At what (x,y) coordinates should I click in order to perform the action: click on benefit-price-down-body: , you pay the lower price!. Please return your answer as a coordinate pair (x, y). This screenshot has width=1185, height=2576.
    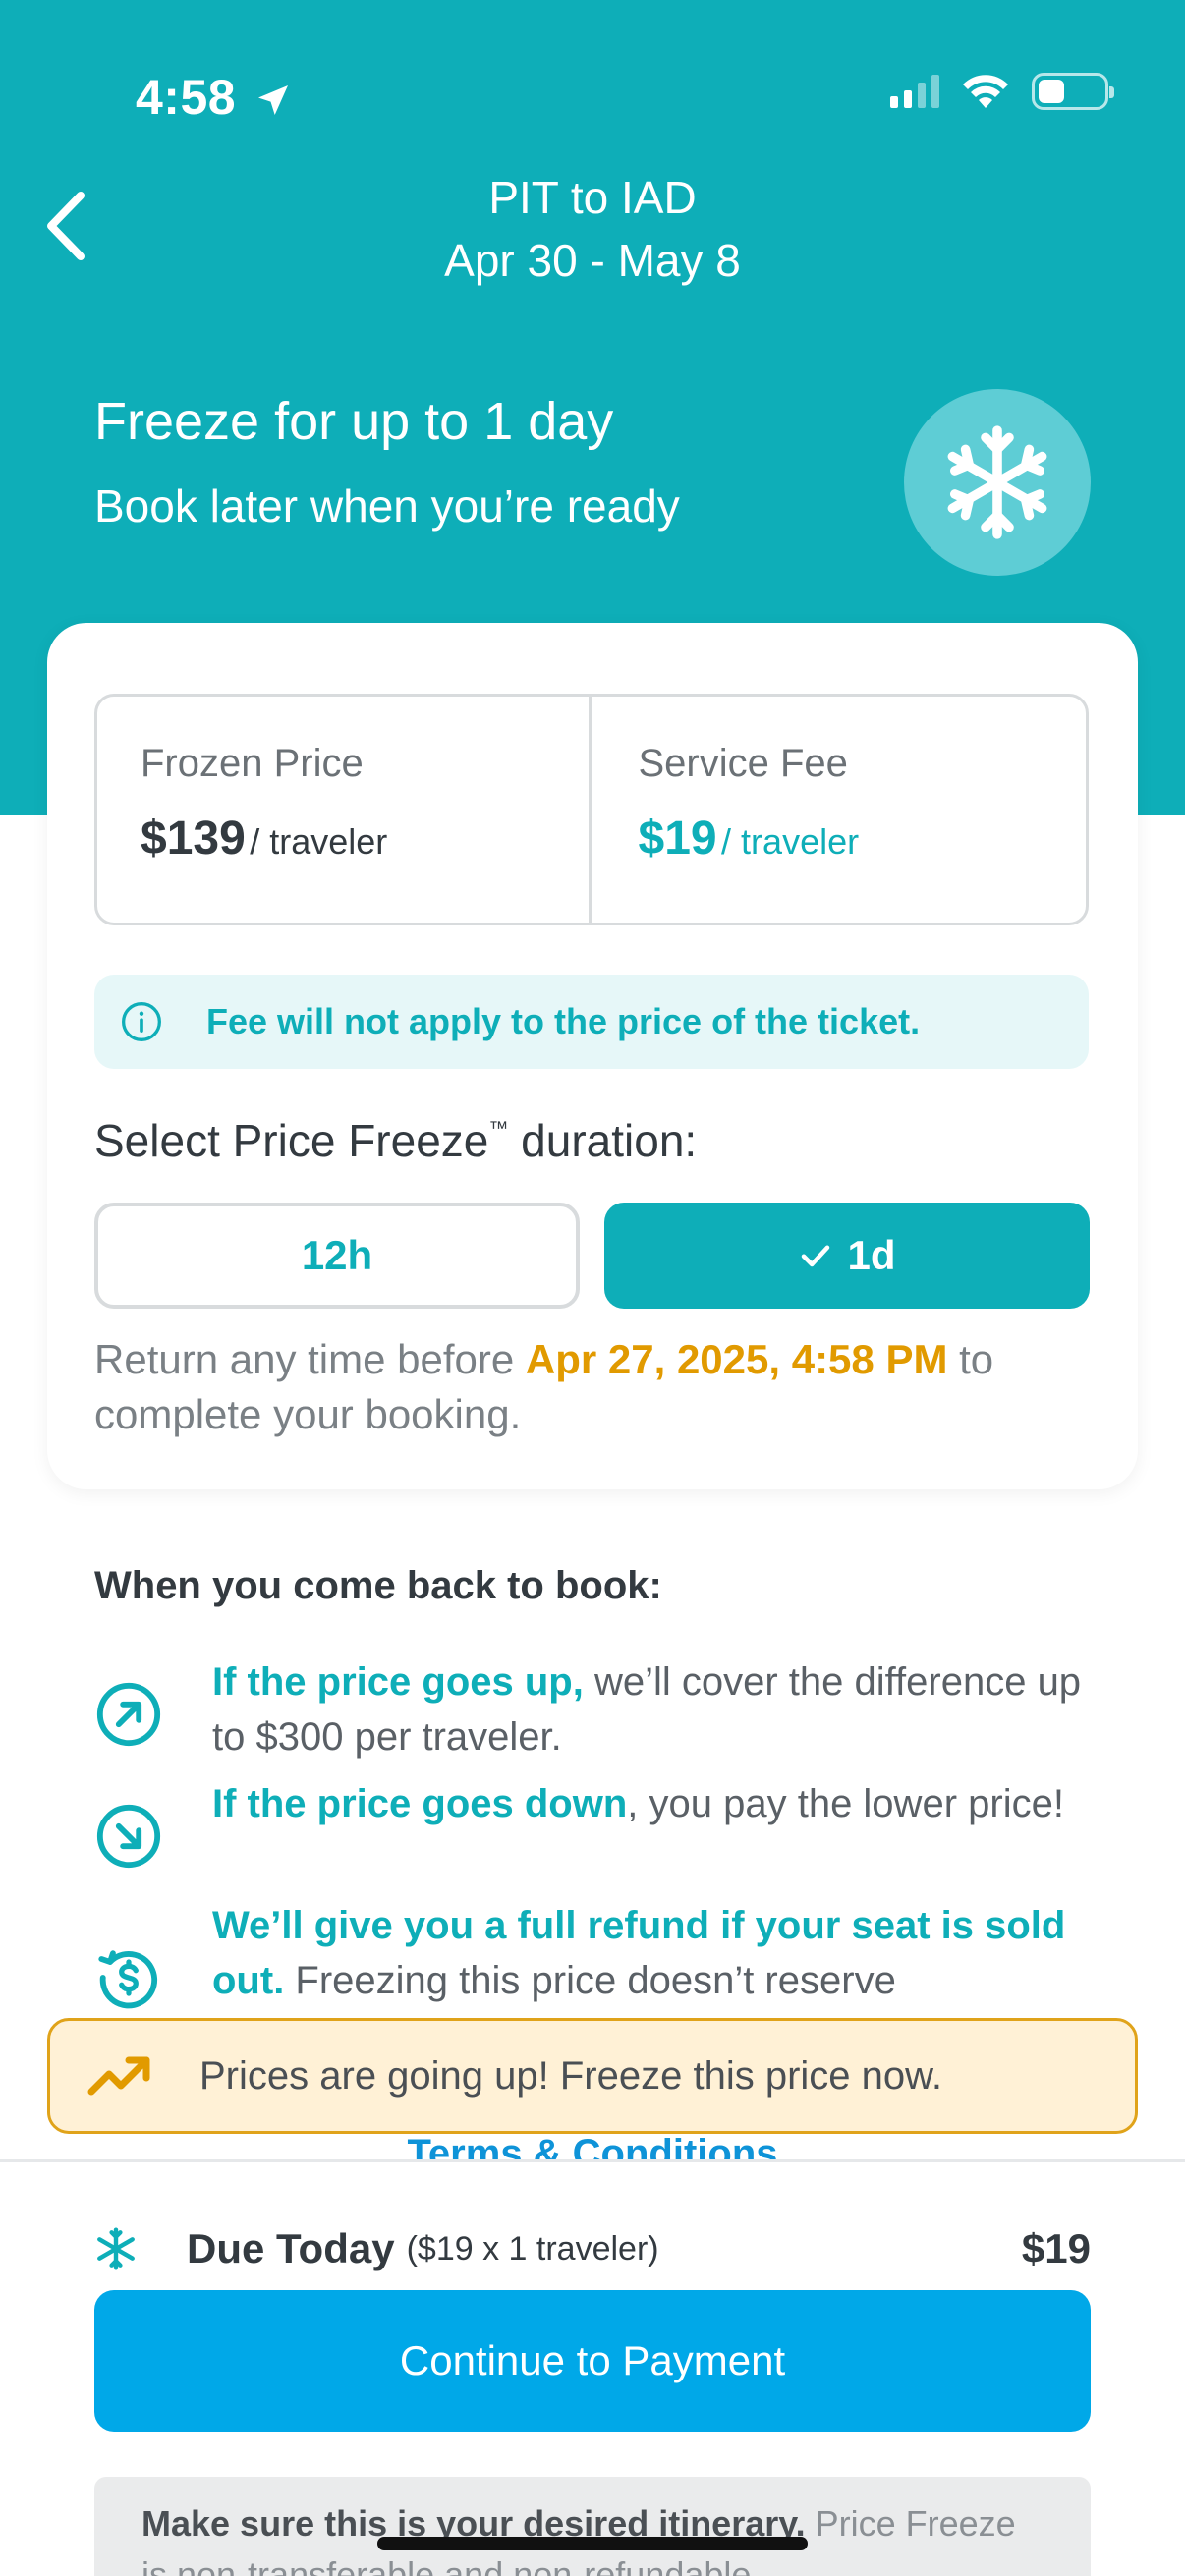
    Looking at the image, I should click on (846, 1803).